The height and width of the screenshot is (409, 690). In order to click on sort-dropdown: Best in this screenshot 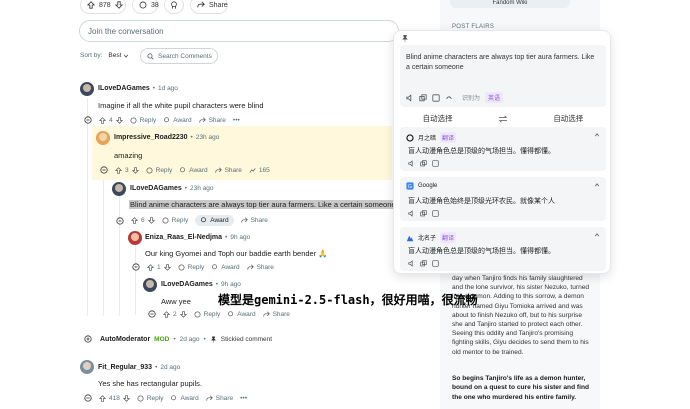, I will do `click(118, 55)`.